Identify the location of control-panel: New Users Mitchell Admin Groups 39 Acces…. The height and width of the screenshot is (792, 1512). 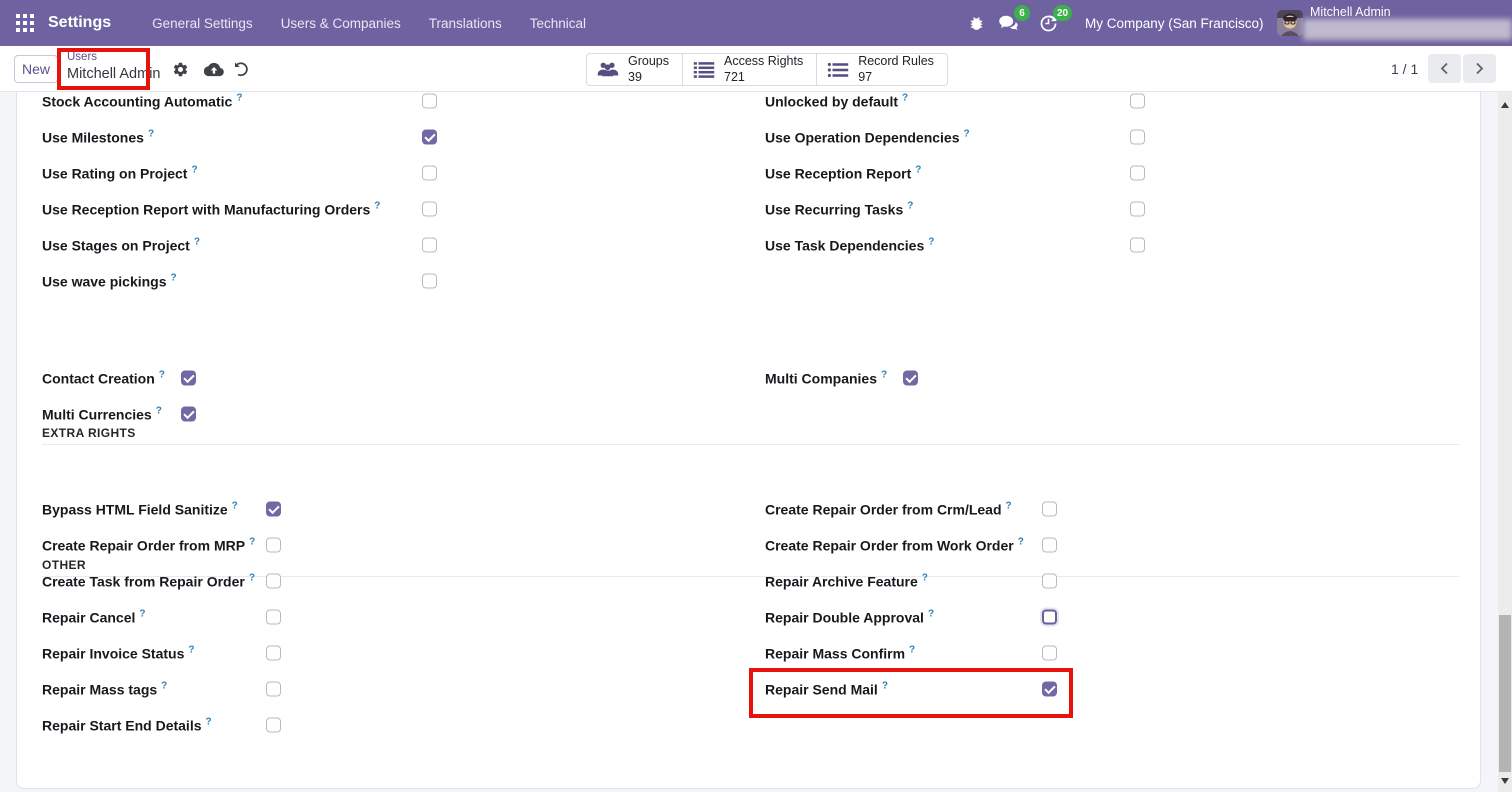
(756, 69).